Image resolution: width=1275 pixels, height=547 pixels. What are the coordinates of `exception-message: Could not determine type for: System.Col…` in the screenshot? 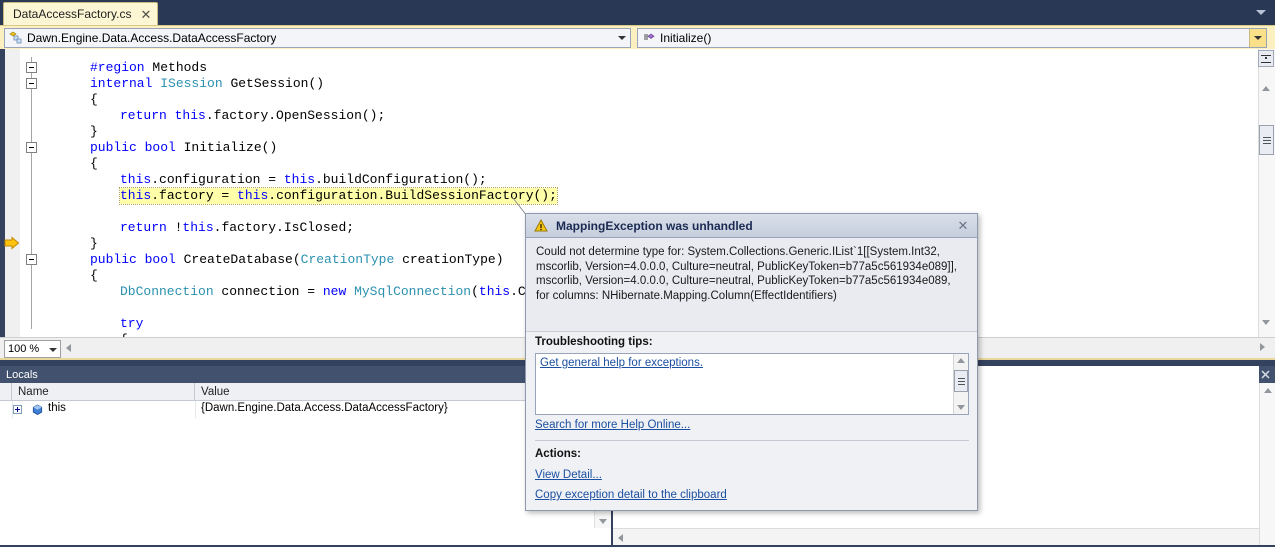 It's located at (751, 285).